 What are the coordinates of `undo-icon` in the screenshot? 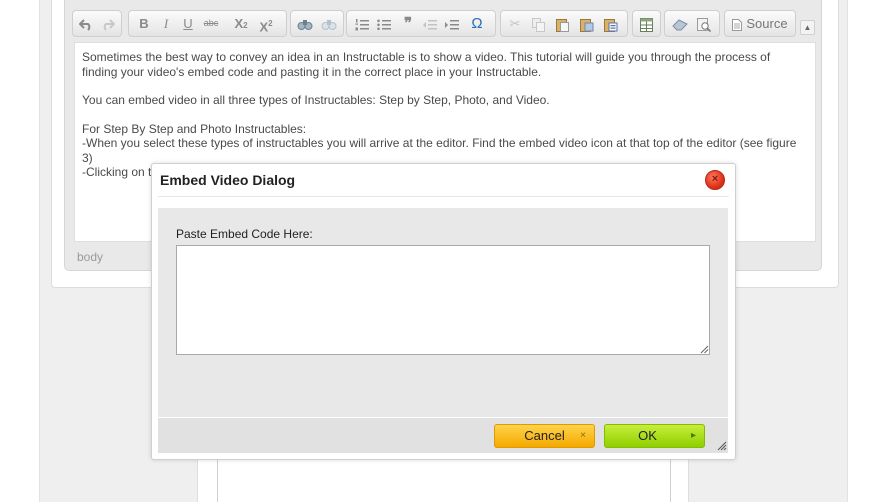 It's located at (86, 23).